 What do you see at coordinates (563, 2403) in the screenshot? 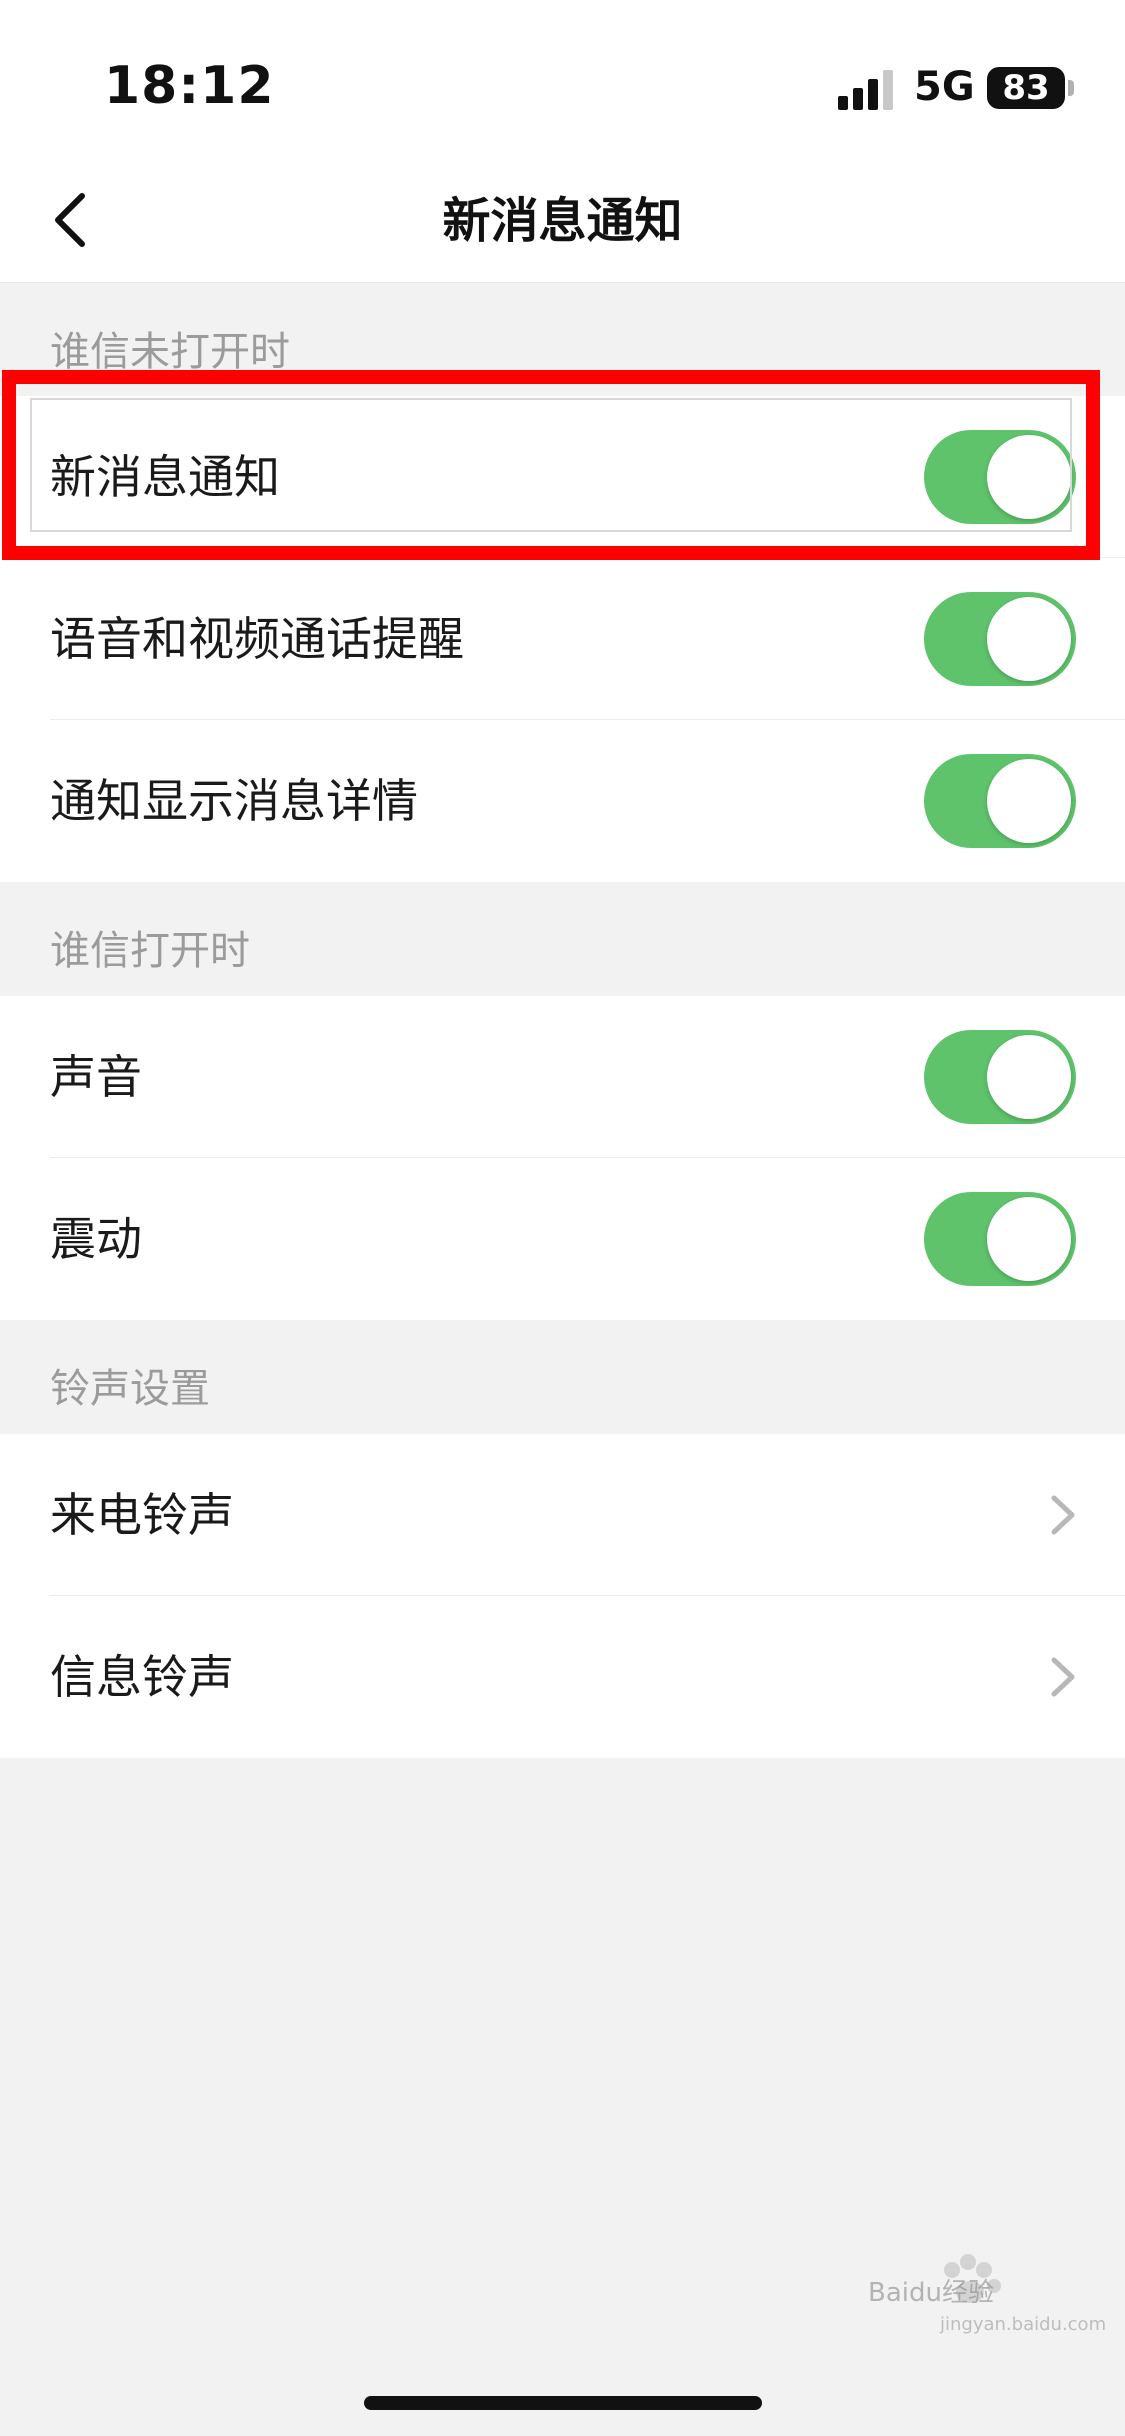
I see `home-indicator` at bounding box center [563, 2403].